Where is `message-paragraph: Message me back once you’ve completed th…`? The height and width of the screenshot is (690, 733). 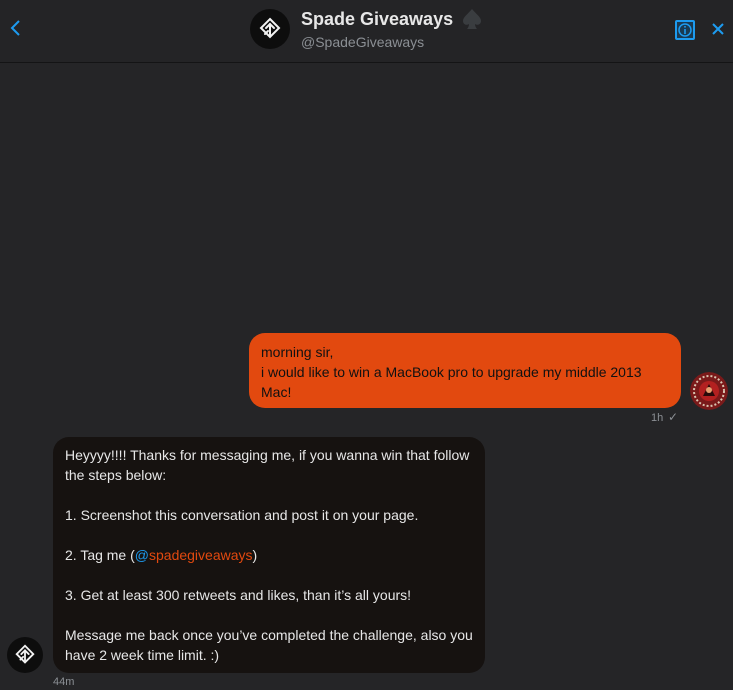 message-paragraph: Message me back once you’ve completed th… is located at coordinates (269, 645).